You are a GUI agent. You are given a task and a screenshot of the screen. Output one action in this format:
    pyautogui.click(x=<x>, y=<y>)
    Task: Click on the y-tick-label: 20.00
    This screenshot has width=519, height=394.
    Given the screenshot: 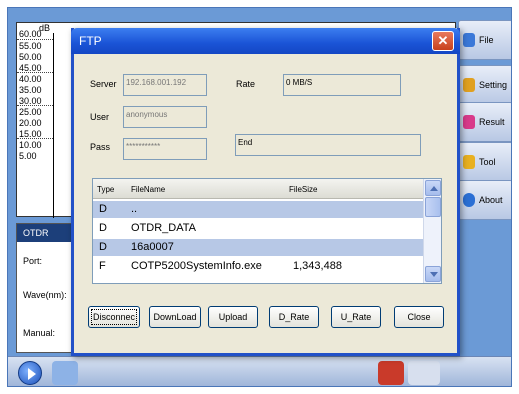 What is the action you would take?
    pyautogui.click(x=30, y=123)
    